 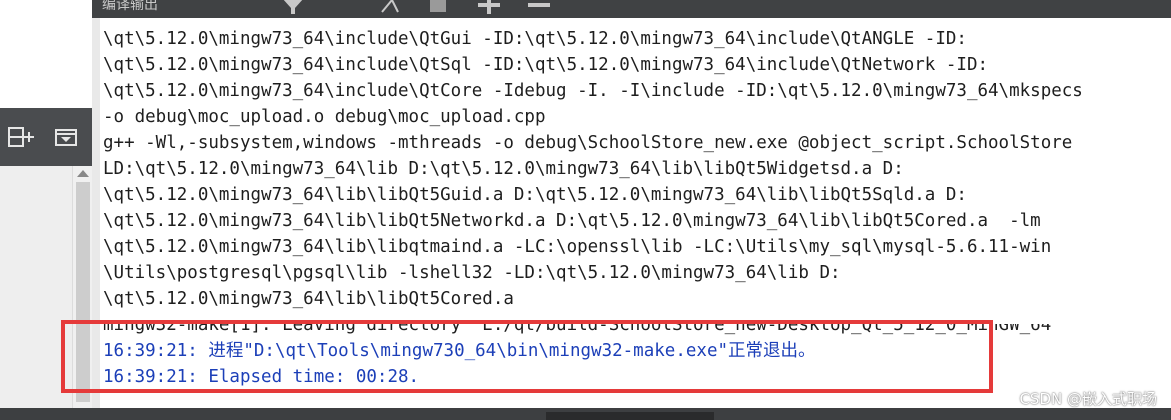 What do you see at coordinates (21, 137) in the screenshot?
I see `split-add-icon` at bounding box center [21, 137].